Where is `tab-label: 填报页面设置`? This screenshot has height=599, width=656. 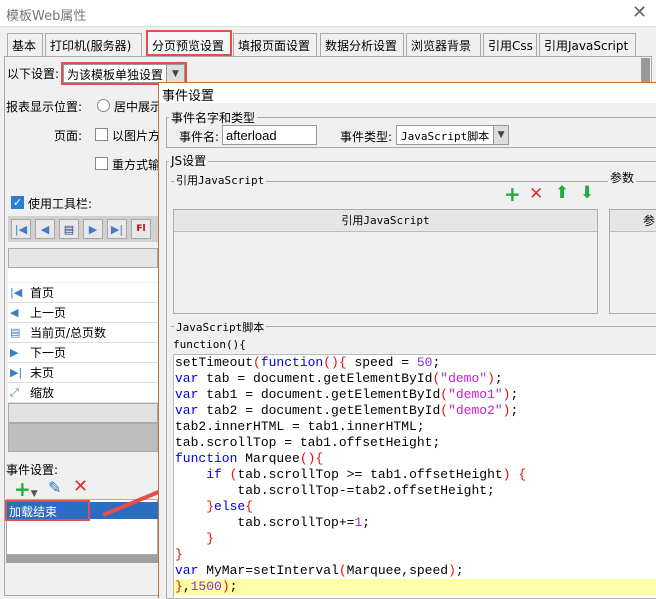
tab-label: 填报页面设置 is located at coordinates (274, 46).